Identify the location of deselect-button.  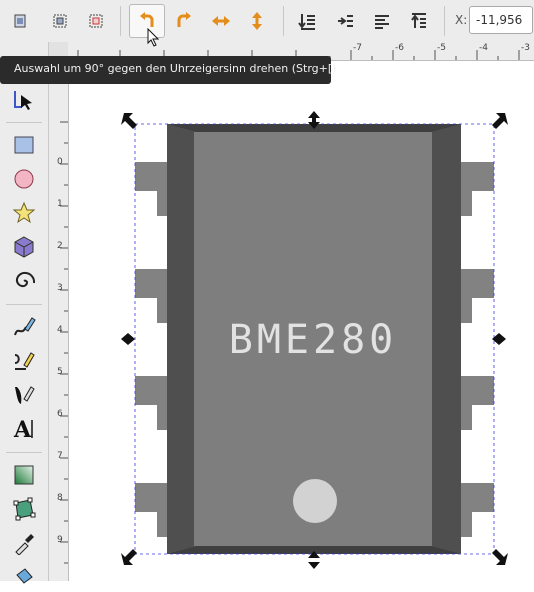
(96, 21).